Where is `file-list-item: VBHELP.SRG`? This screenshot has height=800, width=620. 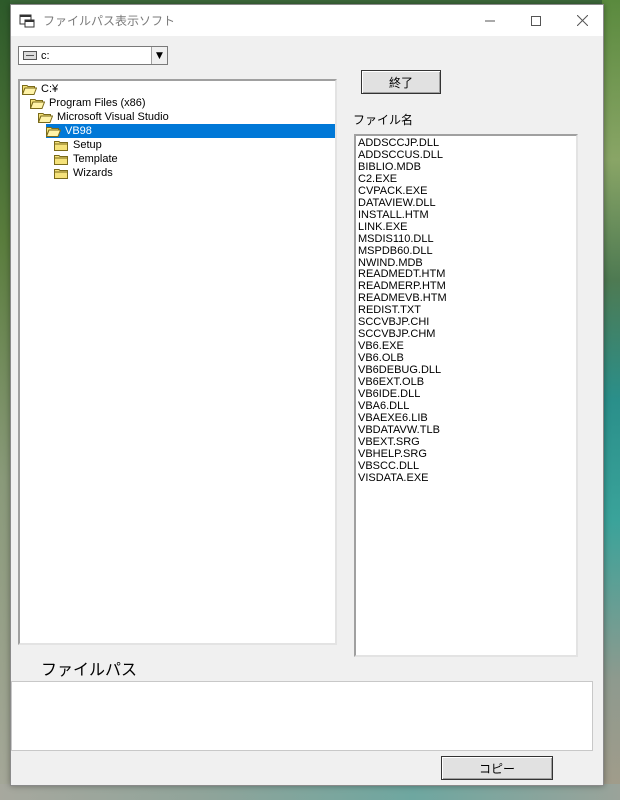
file-list-item: VBHELP.SRG is located at coordinates (466, 454).